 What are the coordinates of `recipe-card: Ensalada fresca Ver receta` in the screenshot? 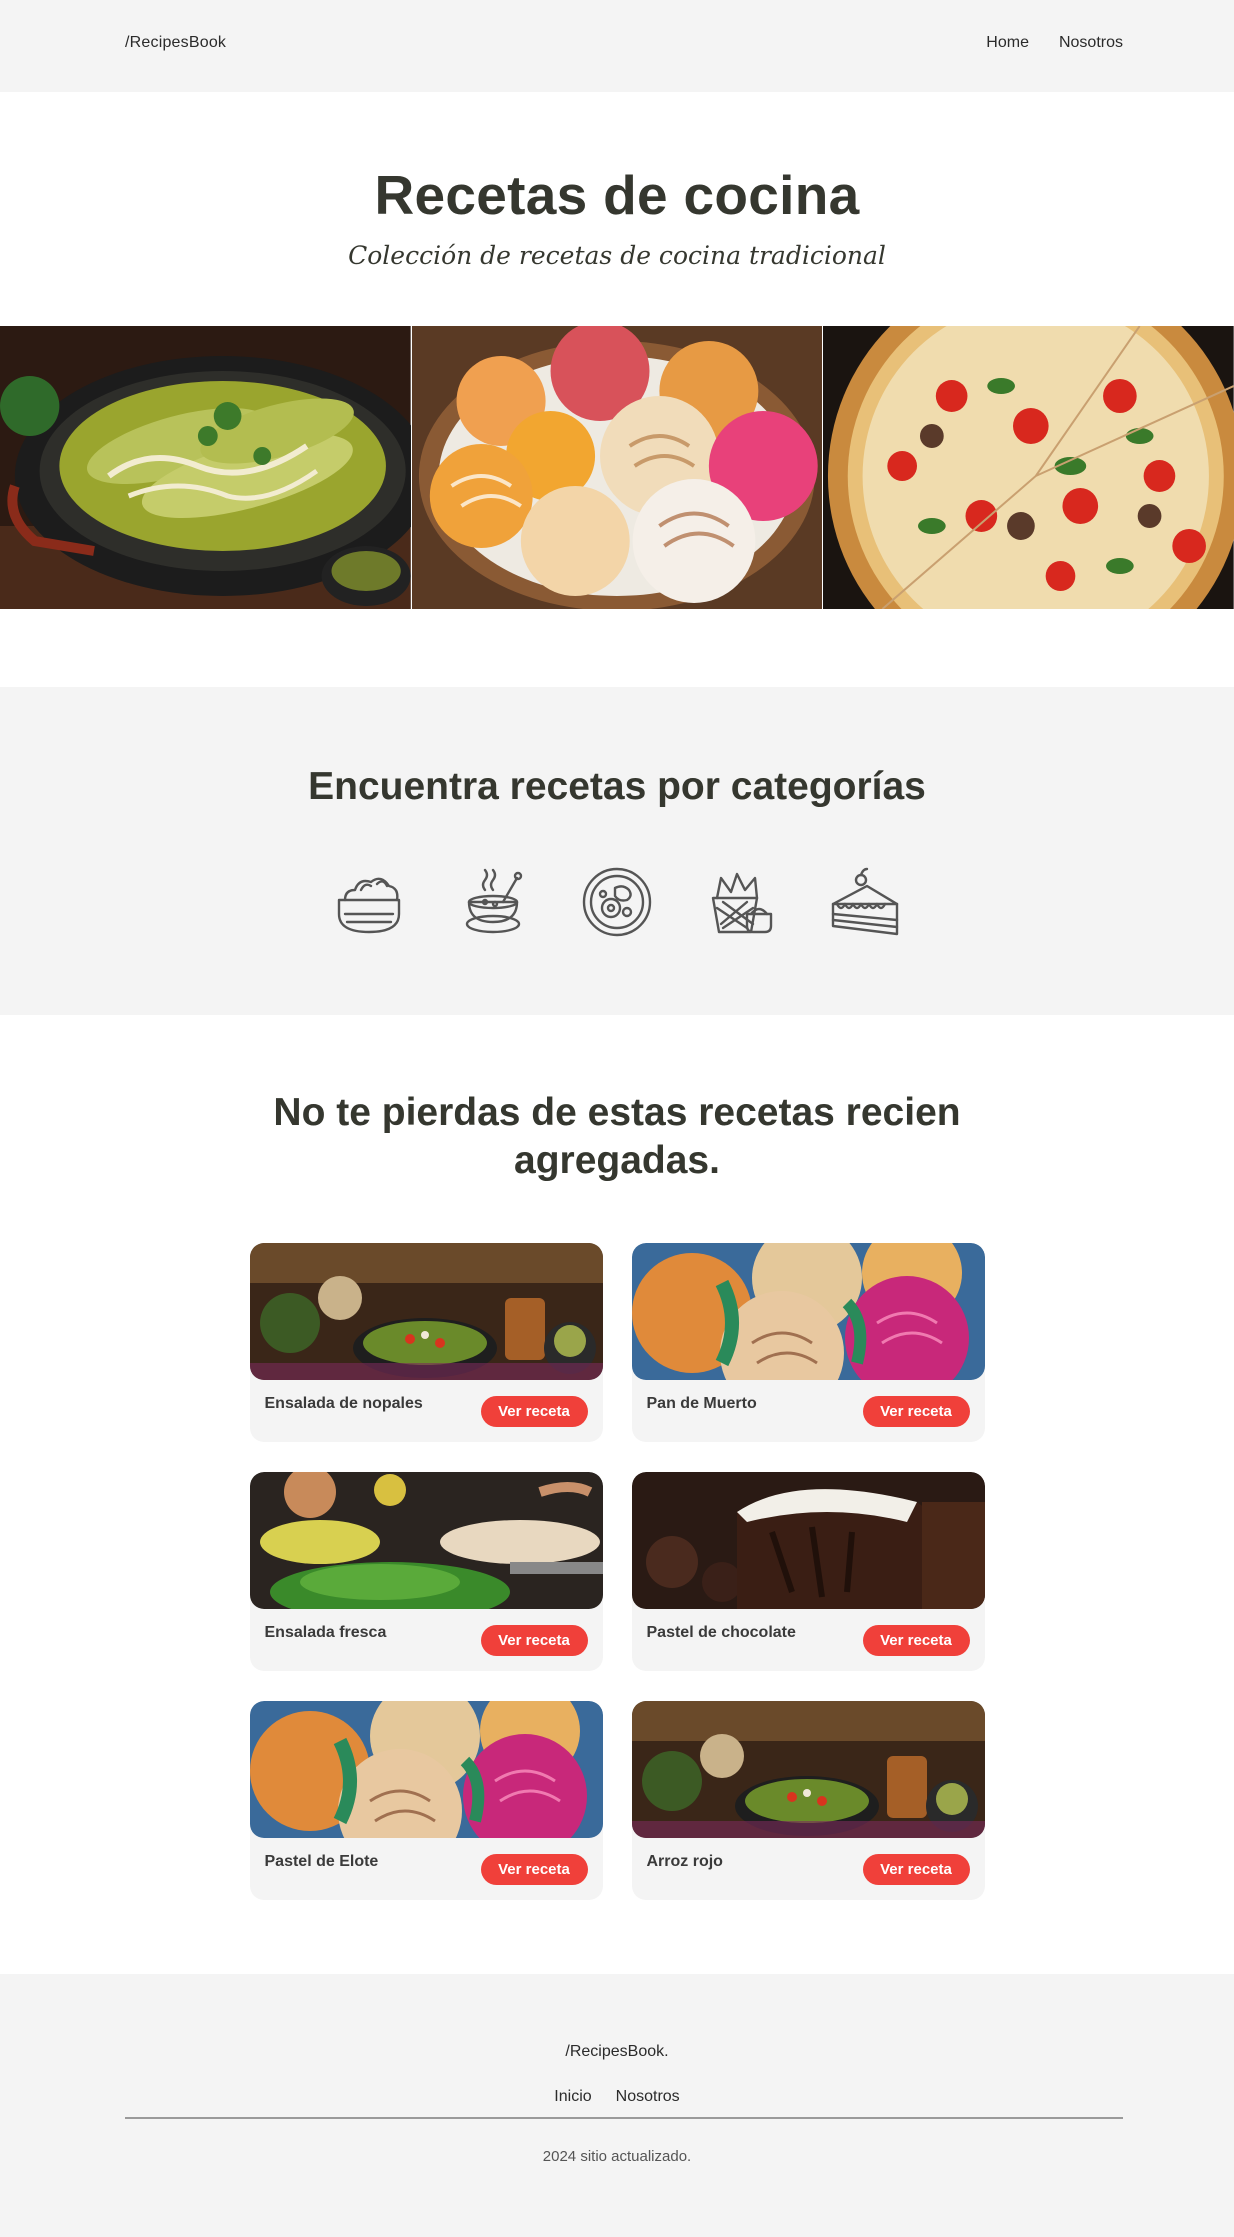 It's located at (426, 1571).